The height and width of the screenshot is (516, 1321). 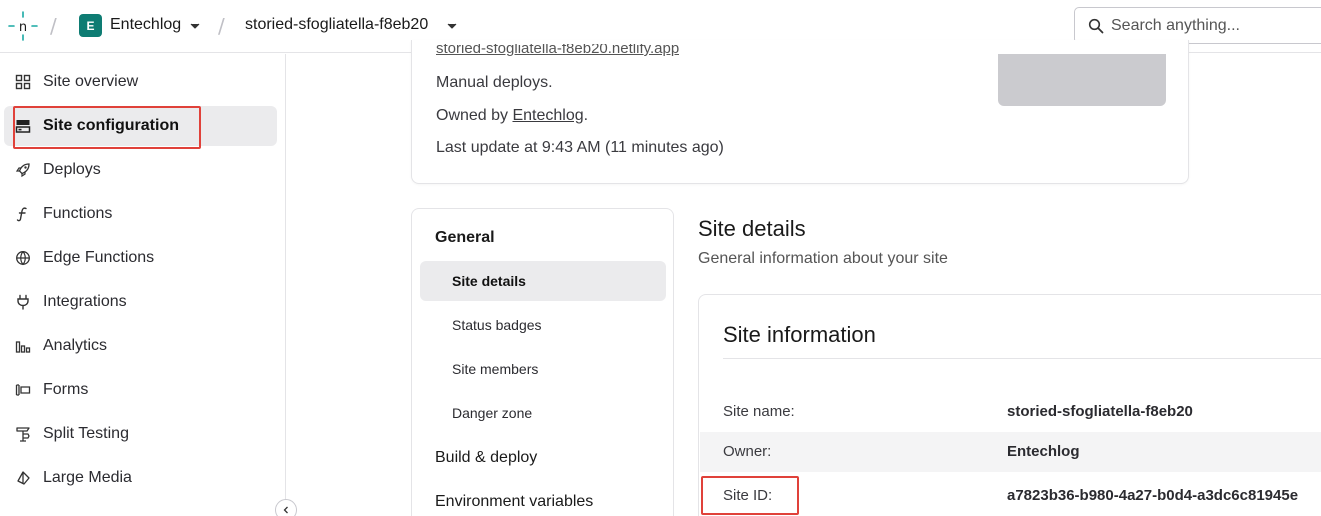 What do you see at coordinates (23, 347) in the screenshot?
I see `bar-chart-icon` at bounding box center [23, 347].